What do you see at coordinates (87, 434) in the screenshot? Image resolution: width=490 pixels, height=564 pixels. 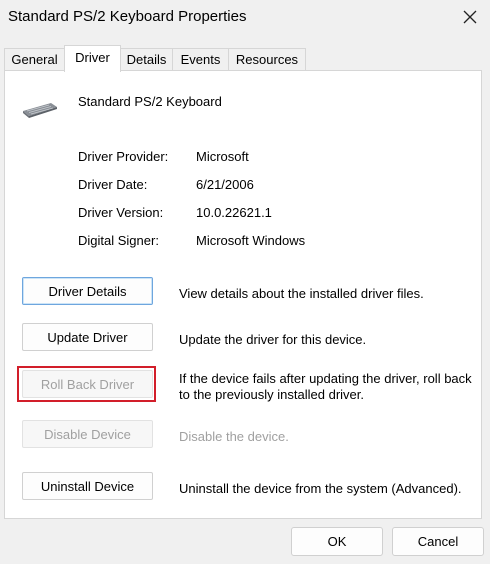 I see `disable-device-button: Disable Device` at bounding box center [87, 434].